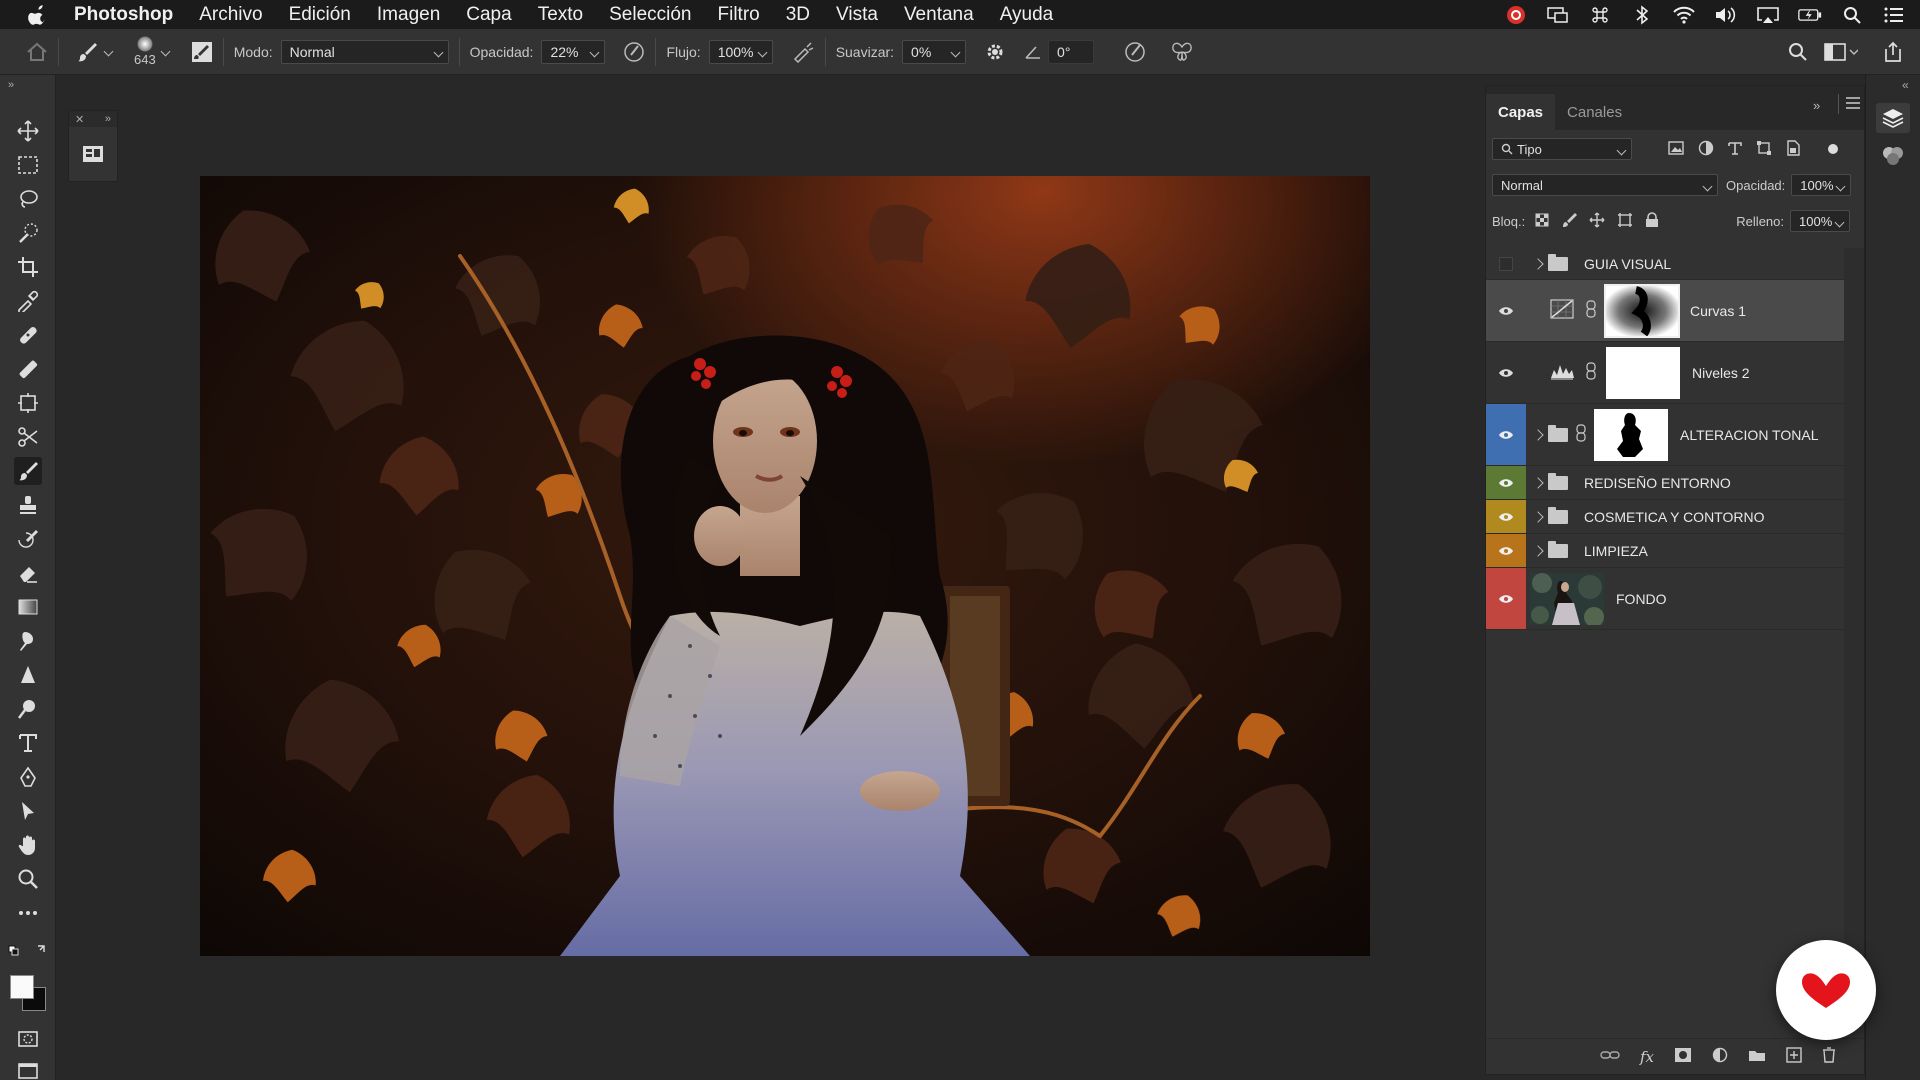 The height and width of the screenshot is (1080, 1920). Describe the element at coordinates (1652, 221) in the screenshot. I see `lock-all-icon` at that location.